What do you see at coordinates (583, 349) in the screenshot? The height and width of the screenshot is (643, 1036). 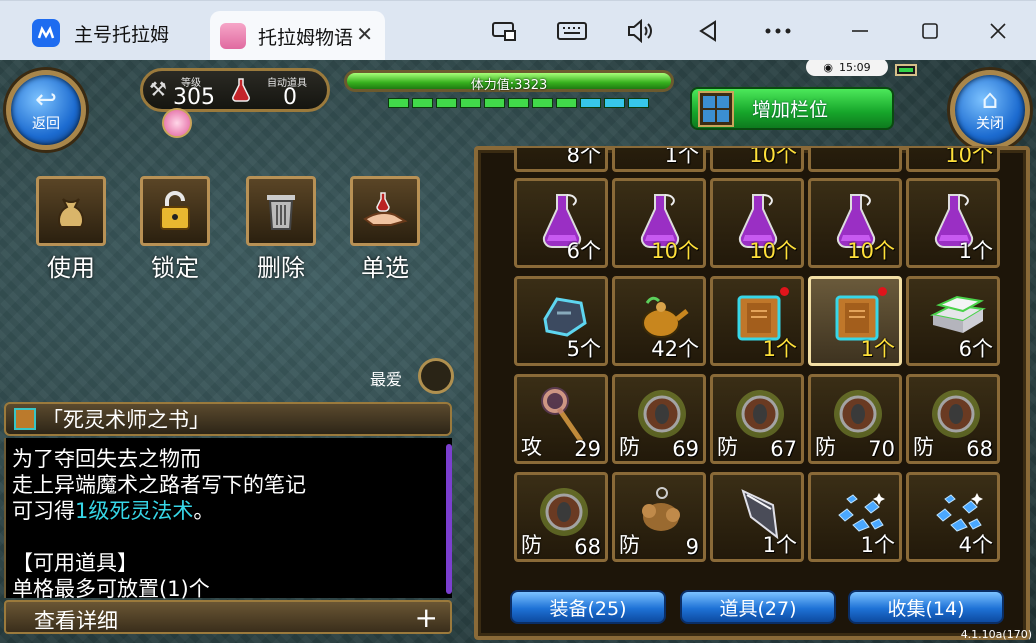 I see `item-count: 5个` at bounding box center [583, 349].